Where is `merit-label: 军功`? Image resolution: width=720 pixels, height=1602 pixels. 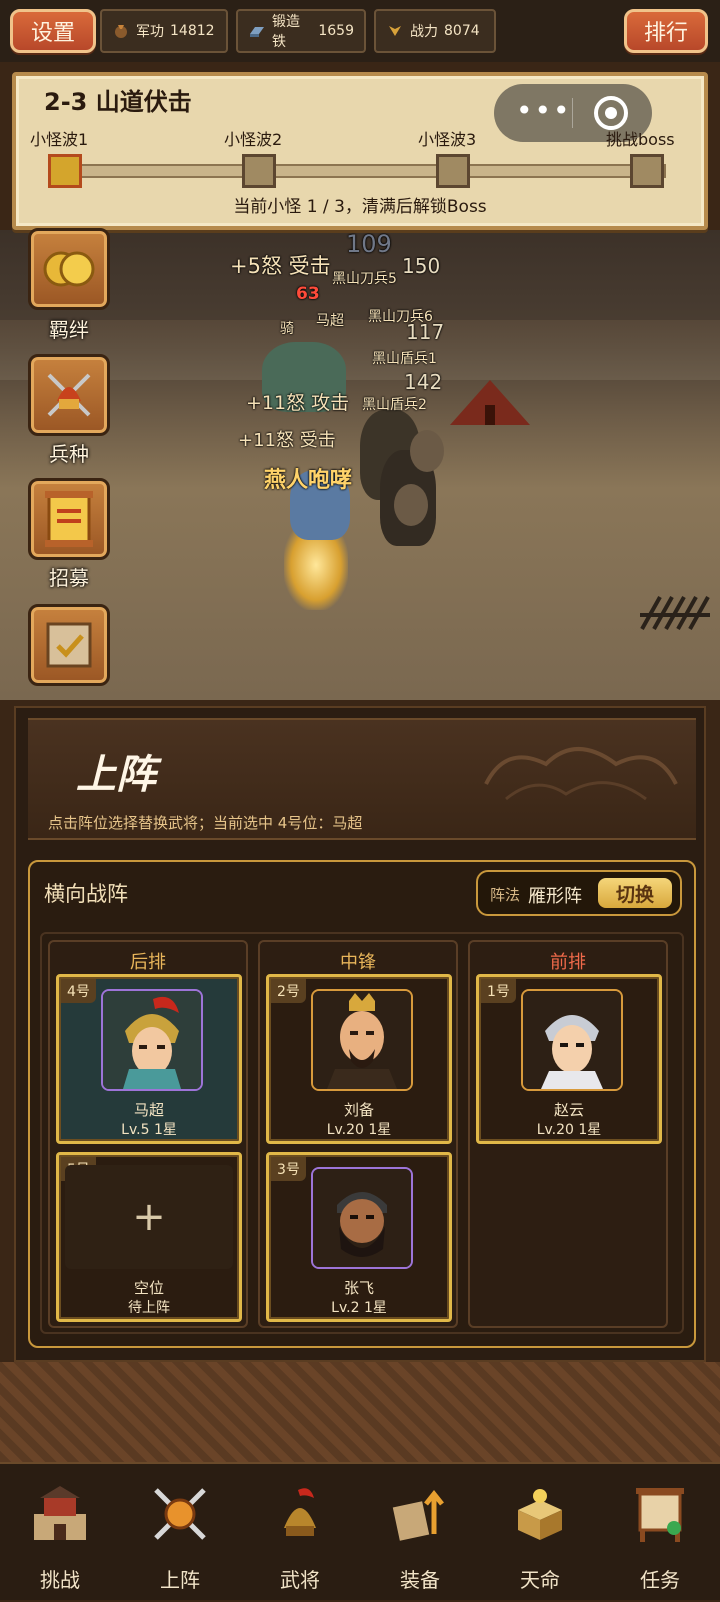
merit-label: 军功 is located at coordinates (150, 32).